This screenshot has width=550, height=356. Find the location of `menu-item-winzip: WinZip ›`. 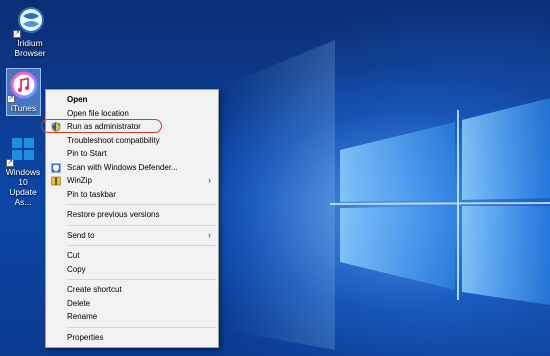

menu-item-winzip: WinZip › is located at coordinates (132, 181).